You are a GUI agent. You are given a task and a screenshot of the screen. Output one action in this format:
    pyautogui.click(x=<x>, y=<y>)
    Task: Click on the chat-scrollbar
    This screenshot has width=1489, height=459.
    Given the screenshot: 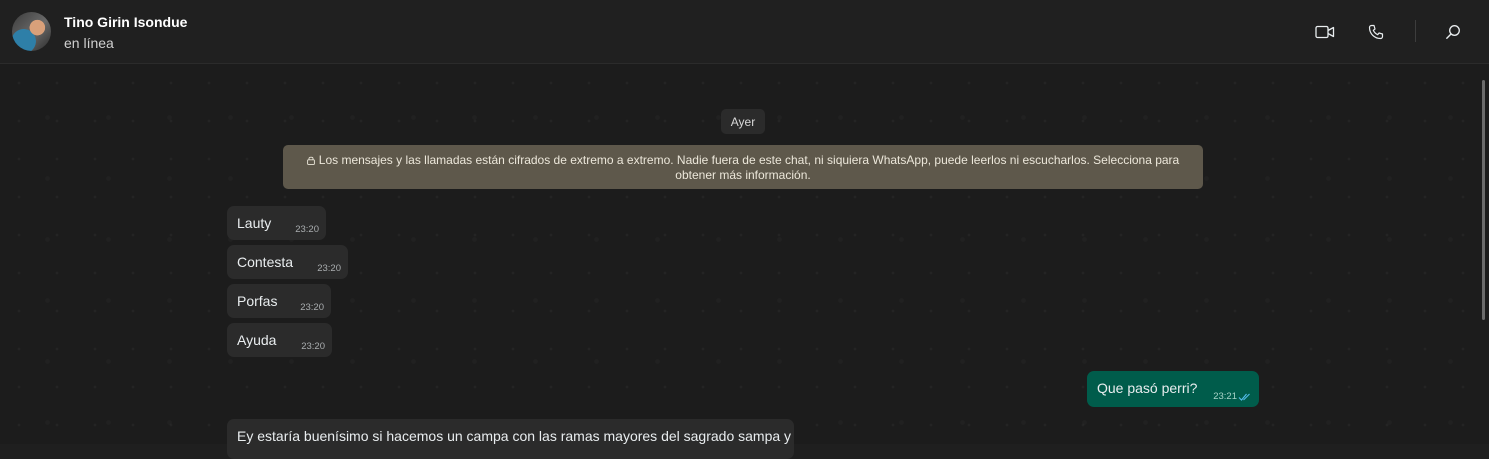 What is the action you would take?
    pyautogui.click(x=1483, y=200)
    